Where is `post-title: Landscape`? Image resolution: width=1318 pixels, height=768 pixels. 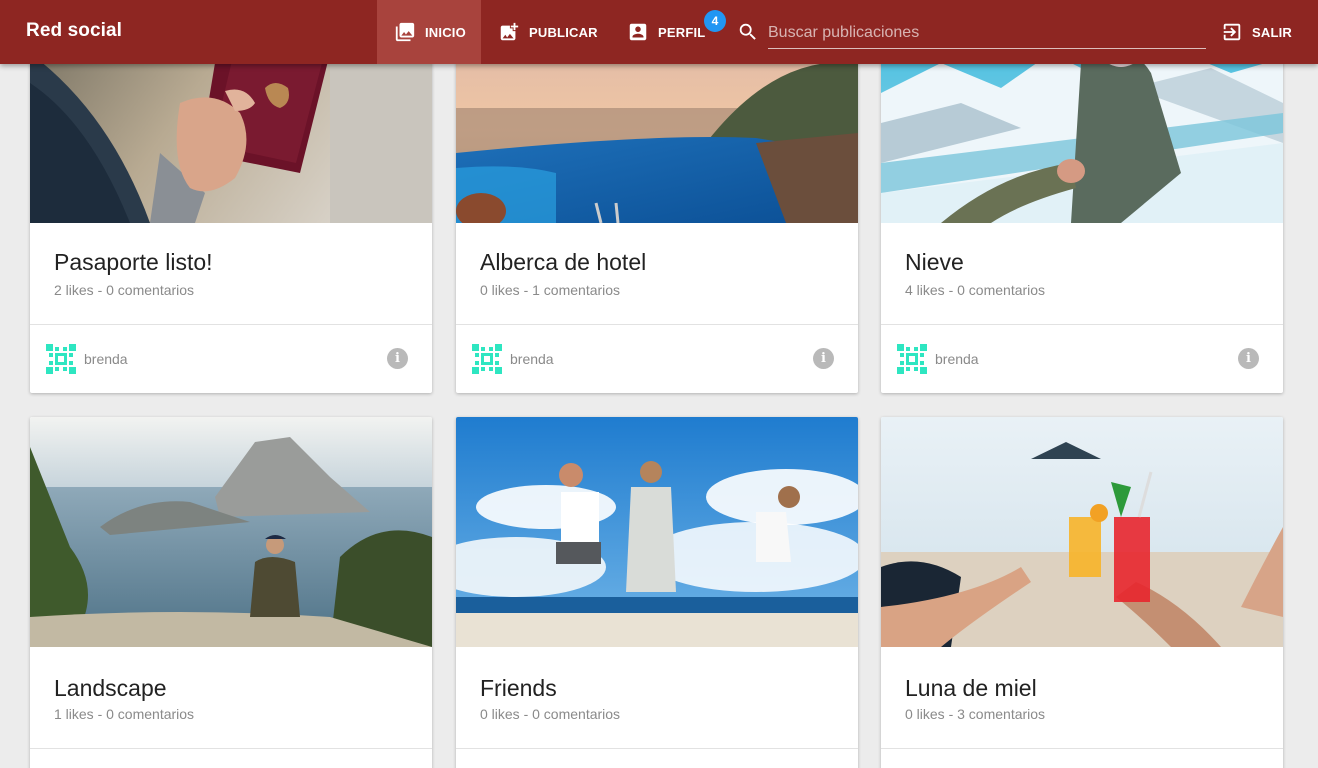
post-title: Landscape is located at coordinates (110, 688).